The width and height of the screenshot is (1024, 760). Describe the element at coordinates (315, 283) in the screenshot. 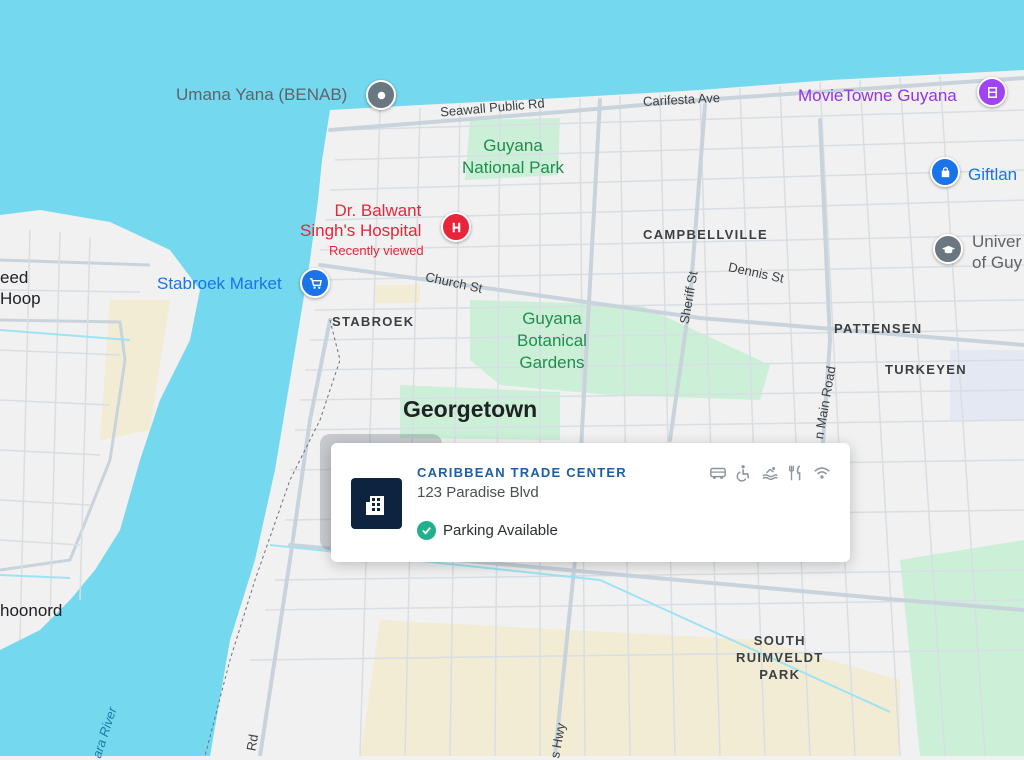

I see `shopping-cart-pin-icon` at that location.